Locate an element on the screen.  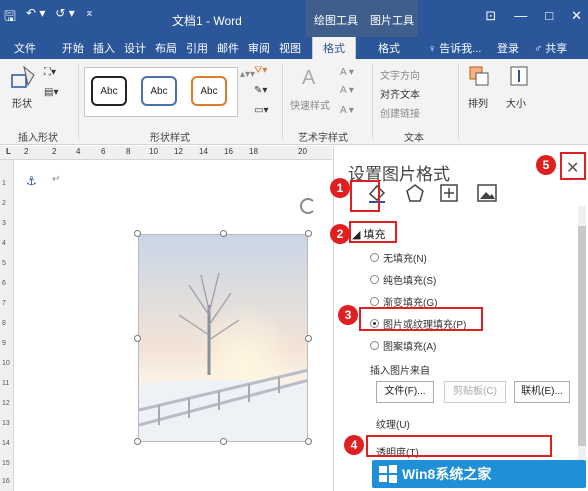
save-icon: 🖫 is located at coordinates (10, 18).